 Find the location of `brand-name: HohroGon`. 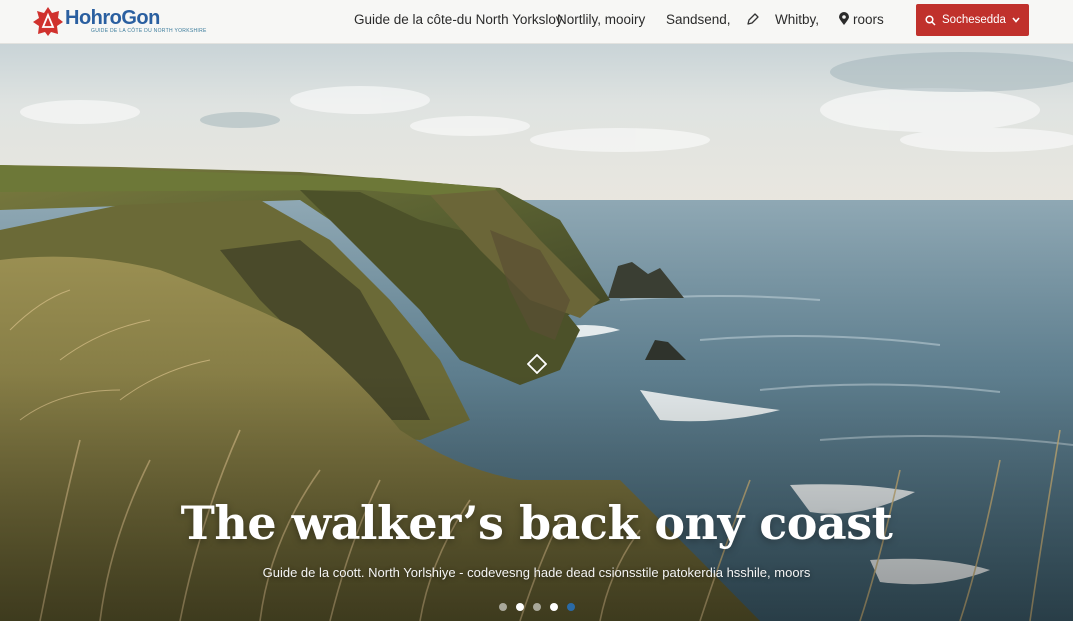

brand-name: HohroGon is located at coordinates (112, 18).